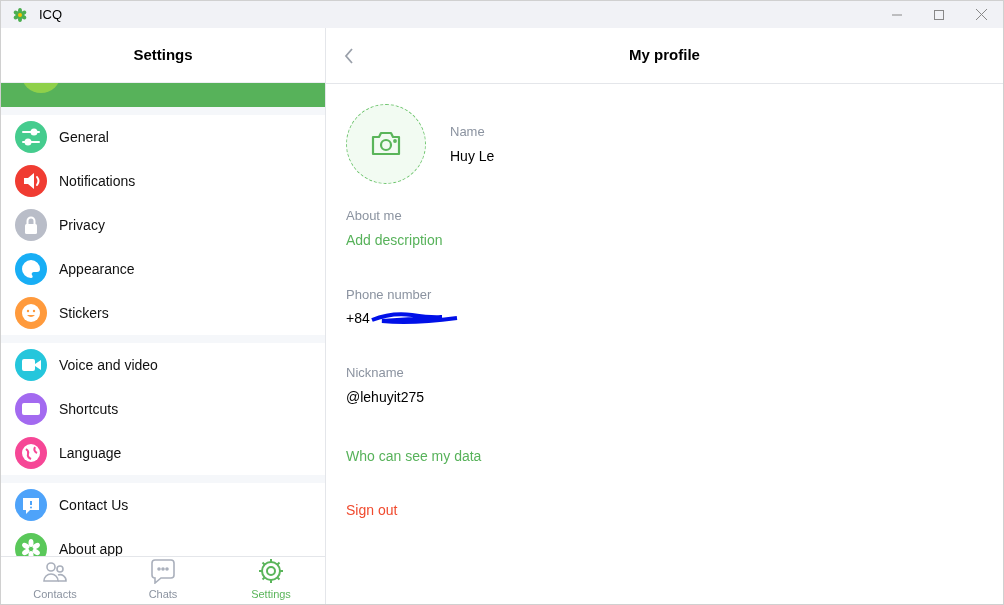 This screenshot has width=1004, height=605. Describe the element at coordinates (163, 225) in the screenshot. I see `settings-menu-item: Privacy` at that location.